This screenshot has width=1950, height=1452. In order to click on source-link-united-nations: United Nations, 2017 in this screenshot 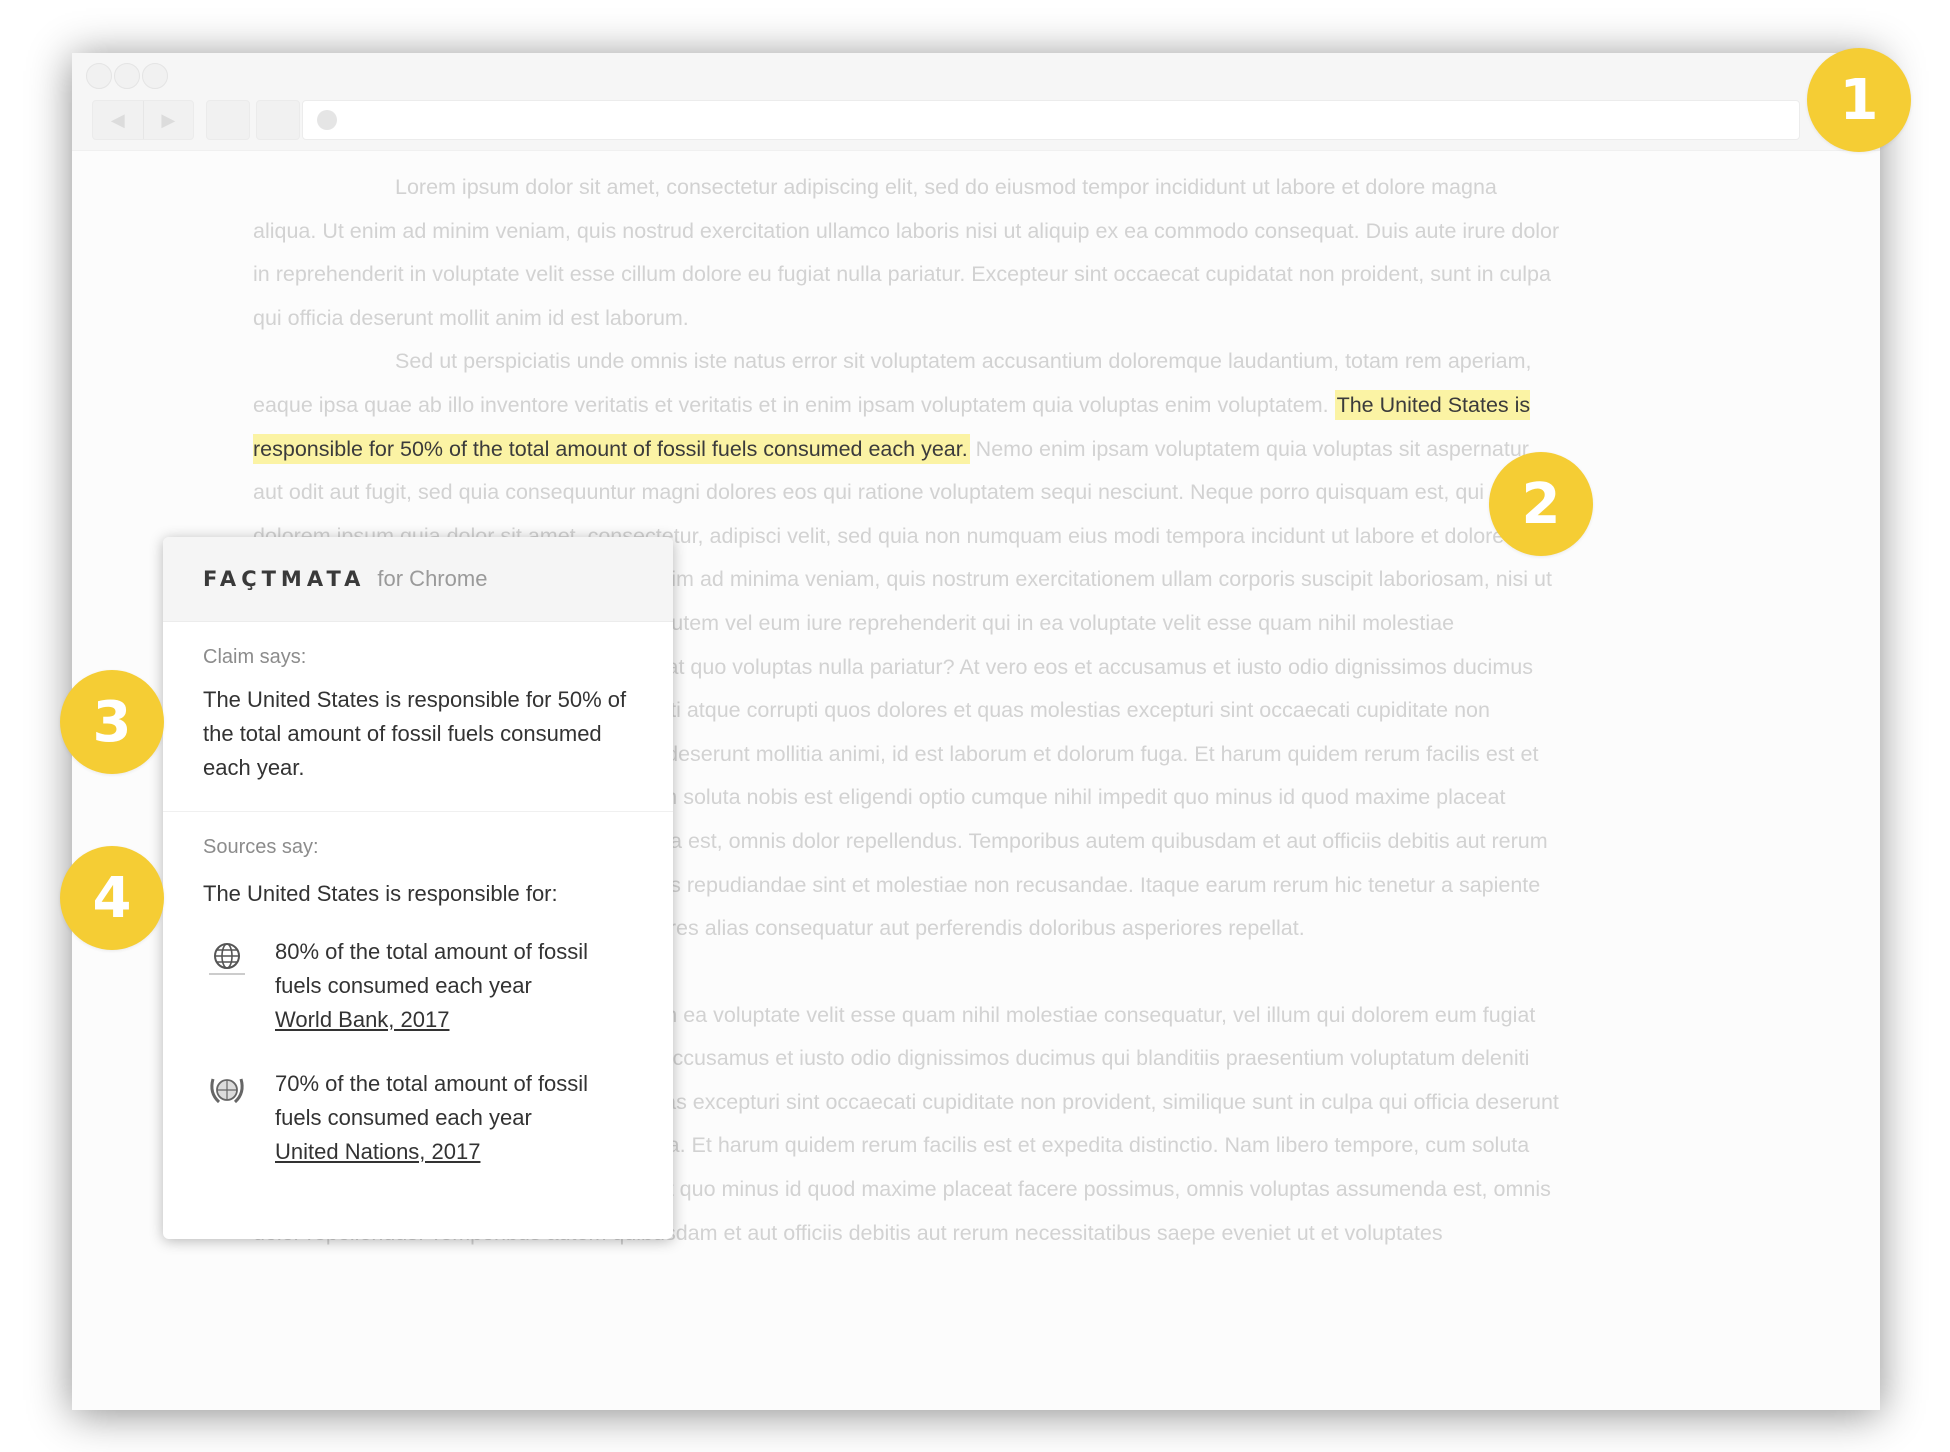, I will do `click(377, 1151)`.